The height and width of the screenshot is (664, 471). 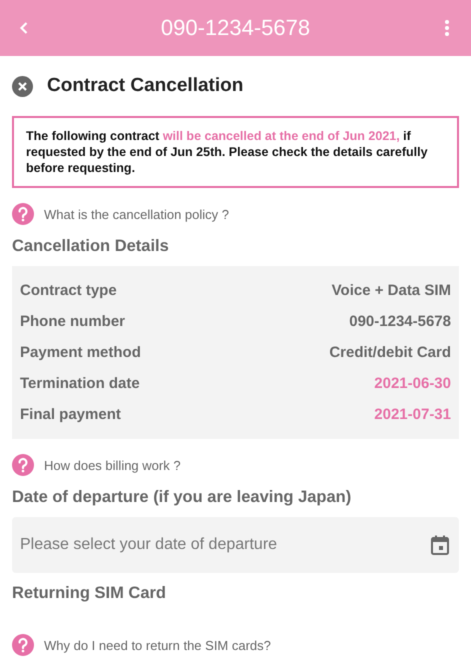 I want to click on page-title: Contract Cancellation, so click(x=145, y=86).